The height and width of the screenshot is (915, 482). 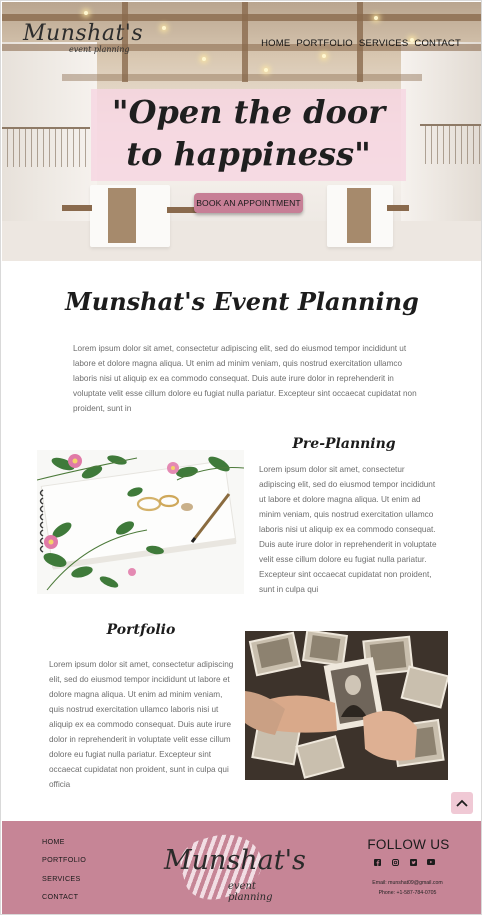 I want to click on brand-logo: Munshat's event planning, so click(x=83, y=41).